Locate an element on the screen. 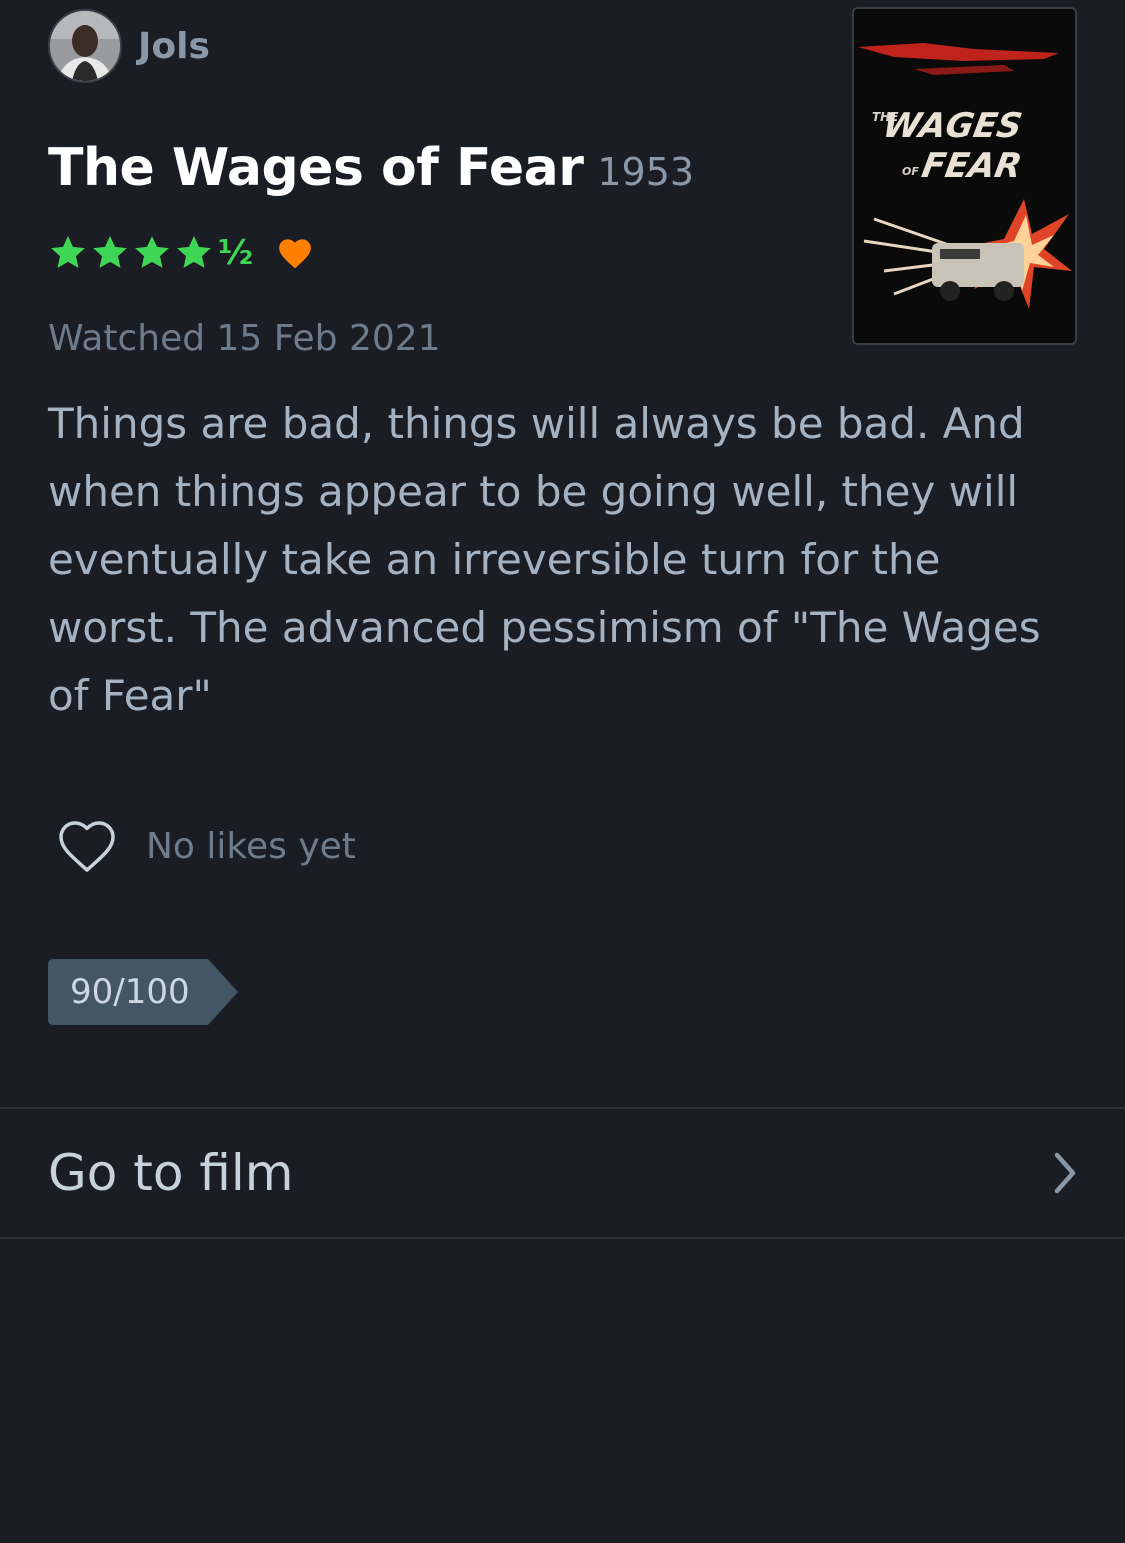 Image resolution: width=1125 pixels, height=1543 pixels. go-to-film-row: Go to film is located at coordinates (562, 1173).